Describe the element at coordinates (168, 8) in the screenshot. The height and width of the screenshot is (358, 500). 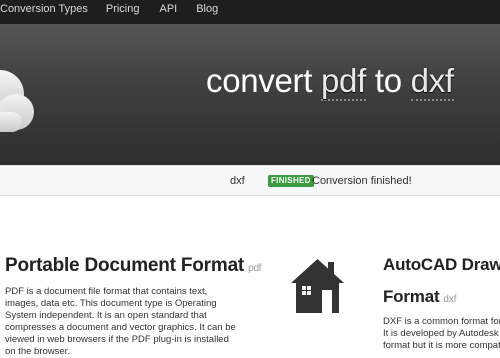
I see `nav-link-api: API` at that location.